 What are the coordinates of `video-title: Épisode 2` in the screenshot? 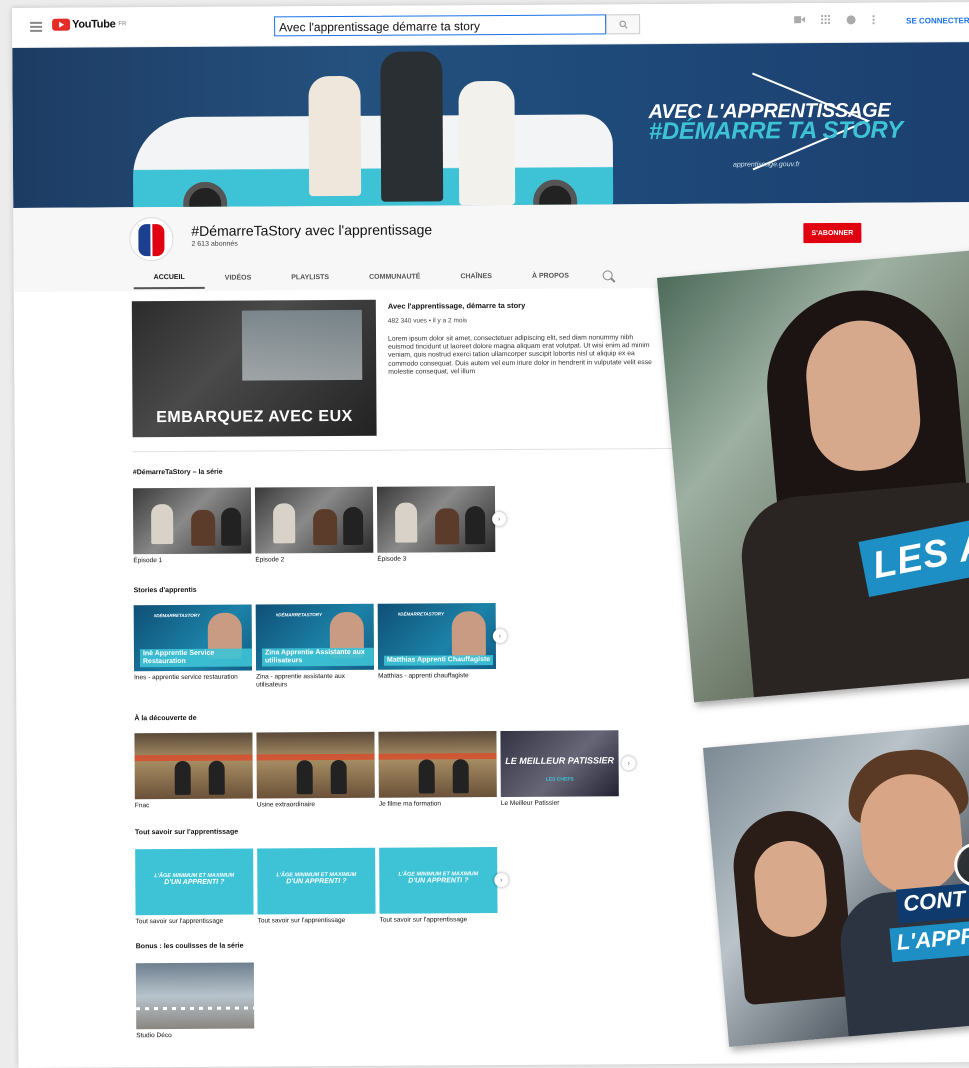 It's located at (314, 560).